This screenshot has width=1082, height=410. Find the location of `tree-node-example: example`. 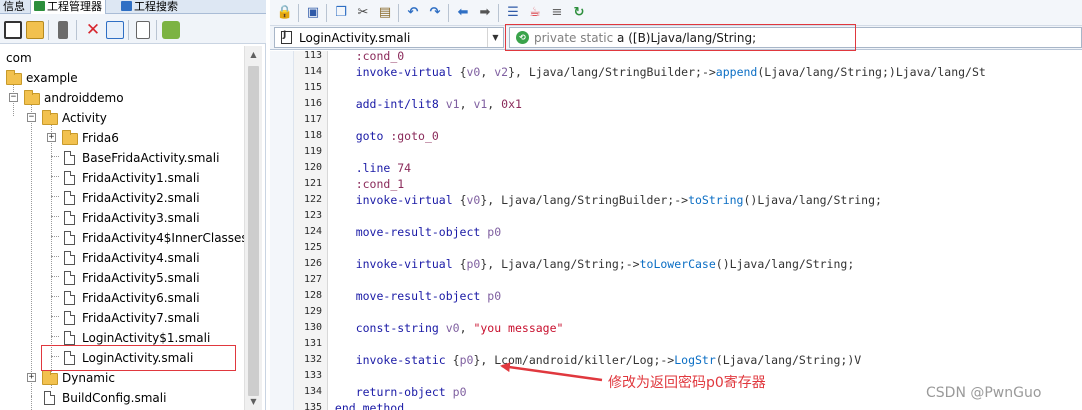

tree-node-example: example is located at coordinates (60, 78).